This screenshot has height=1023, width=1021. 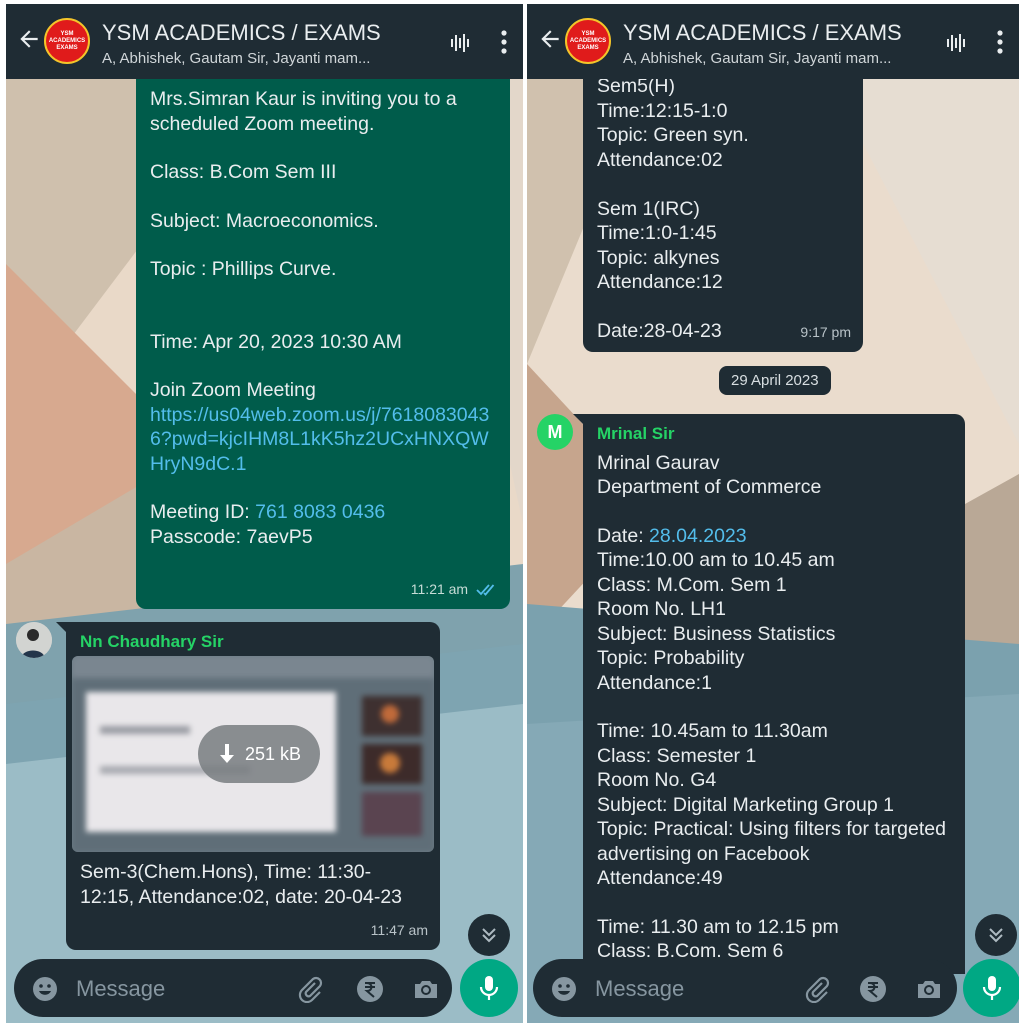 I want to click on avatar-letter: M, so click(x=555, y=431).